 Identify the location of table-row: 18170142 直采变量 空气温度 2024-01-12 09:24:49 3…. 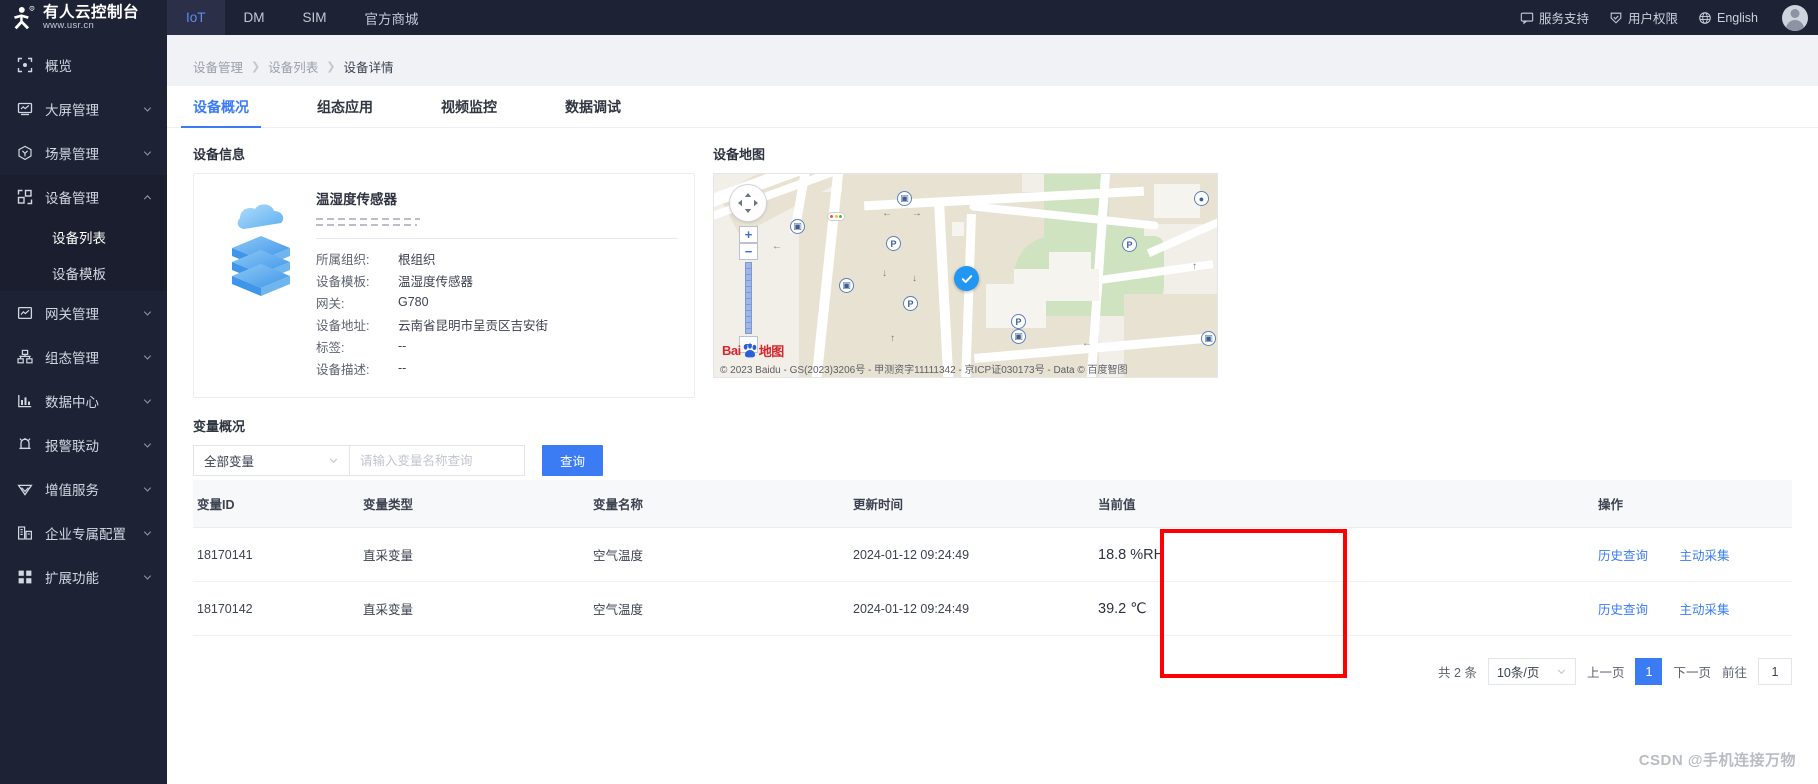
(992, 608).